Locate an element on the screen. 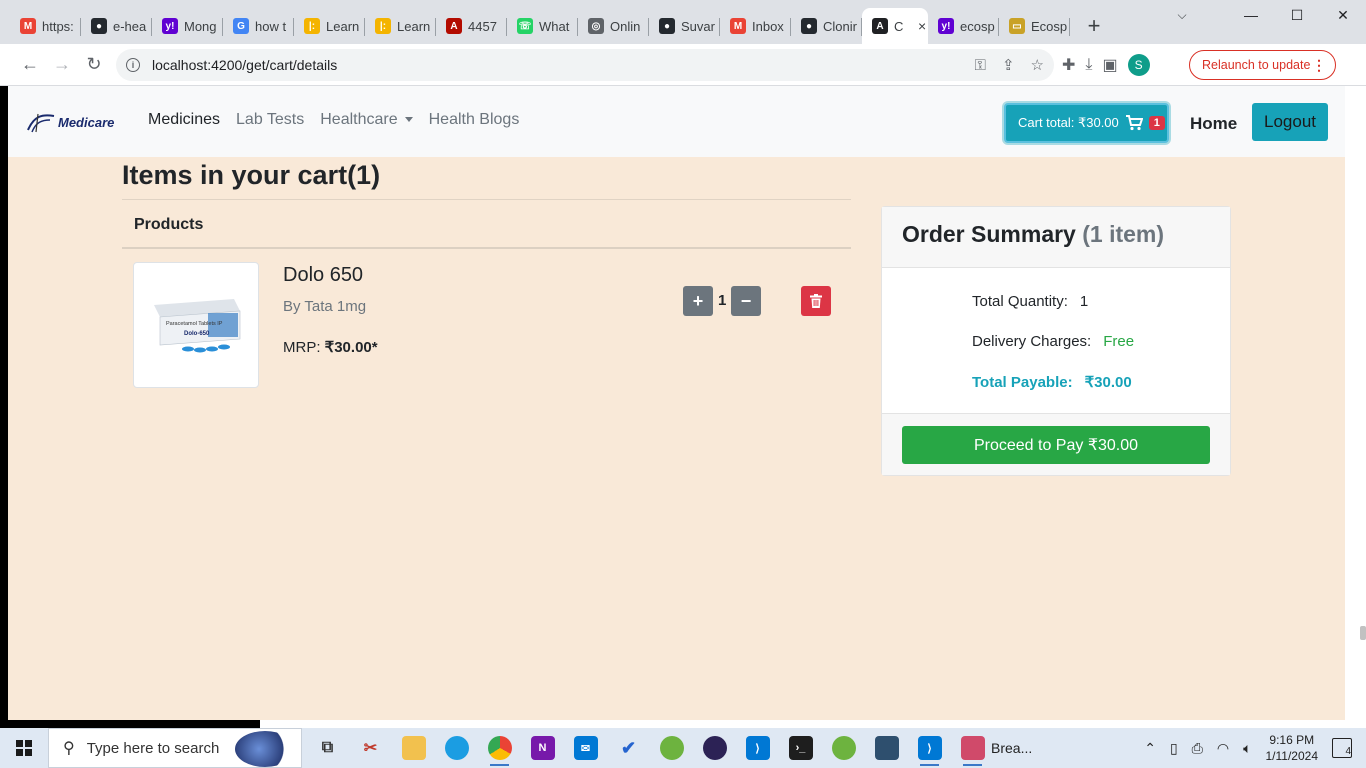  order-summary-header: Order Summary (1 item) is located at coordinates (1056, 237).